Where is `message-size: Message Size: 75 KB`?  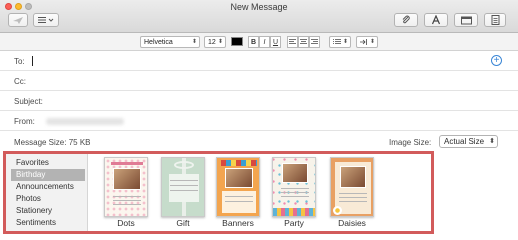 message-size: Message Size: 75 KB is located at coordinates (52, 142).